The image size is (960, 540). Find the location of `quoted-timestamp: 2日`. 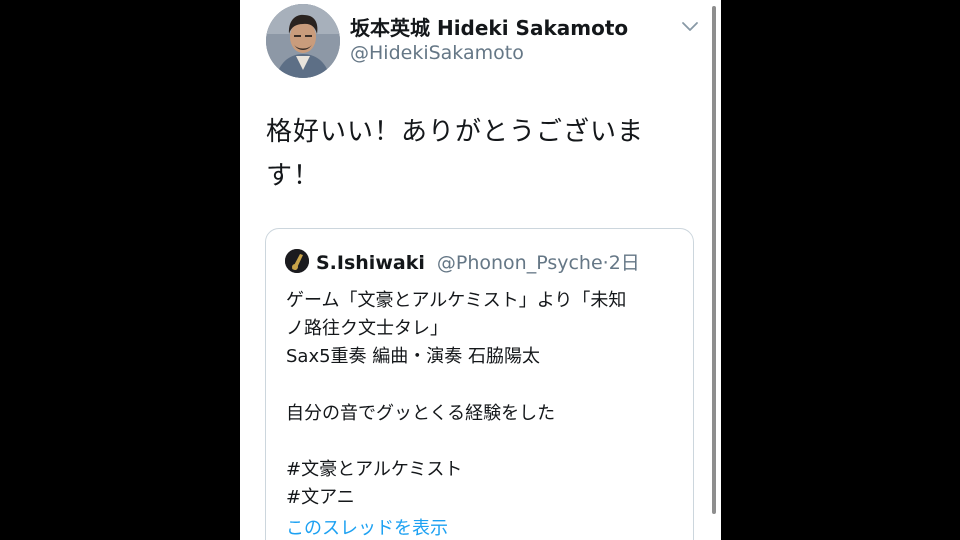

quoted-timestamp: 2日 is located at coordinates (624, 263).